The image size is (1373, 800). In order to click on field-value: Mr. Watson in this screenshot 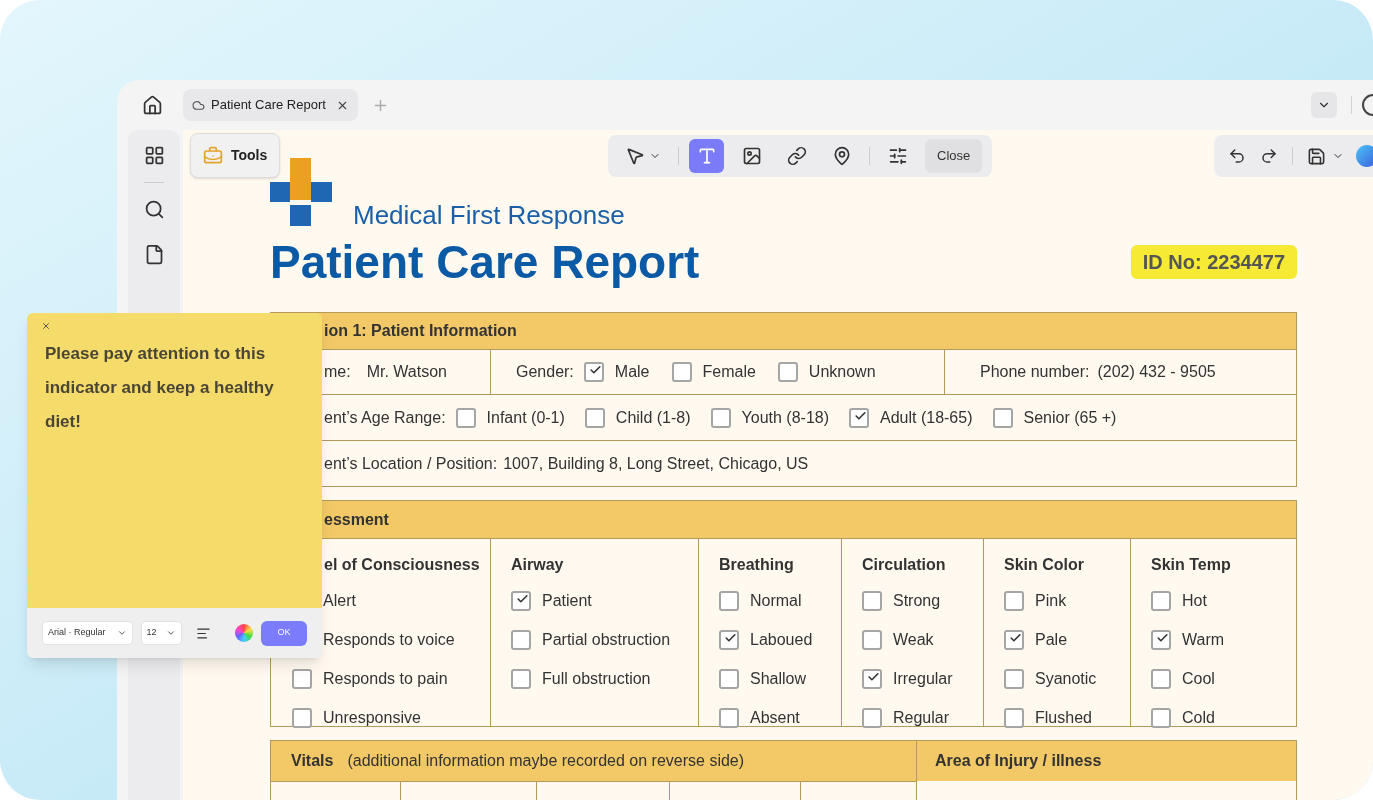, I will do `click(406, 372)`.